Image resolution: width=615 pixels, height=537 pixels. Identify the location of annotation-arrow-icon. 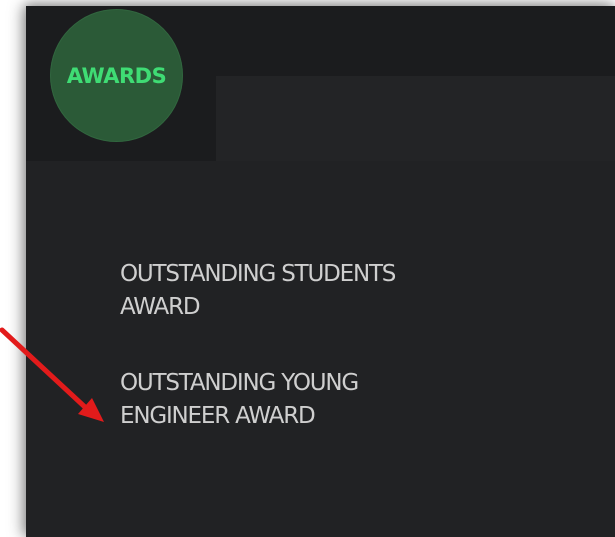
(52, 374).